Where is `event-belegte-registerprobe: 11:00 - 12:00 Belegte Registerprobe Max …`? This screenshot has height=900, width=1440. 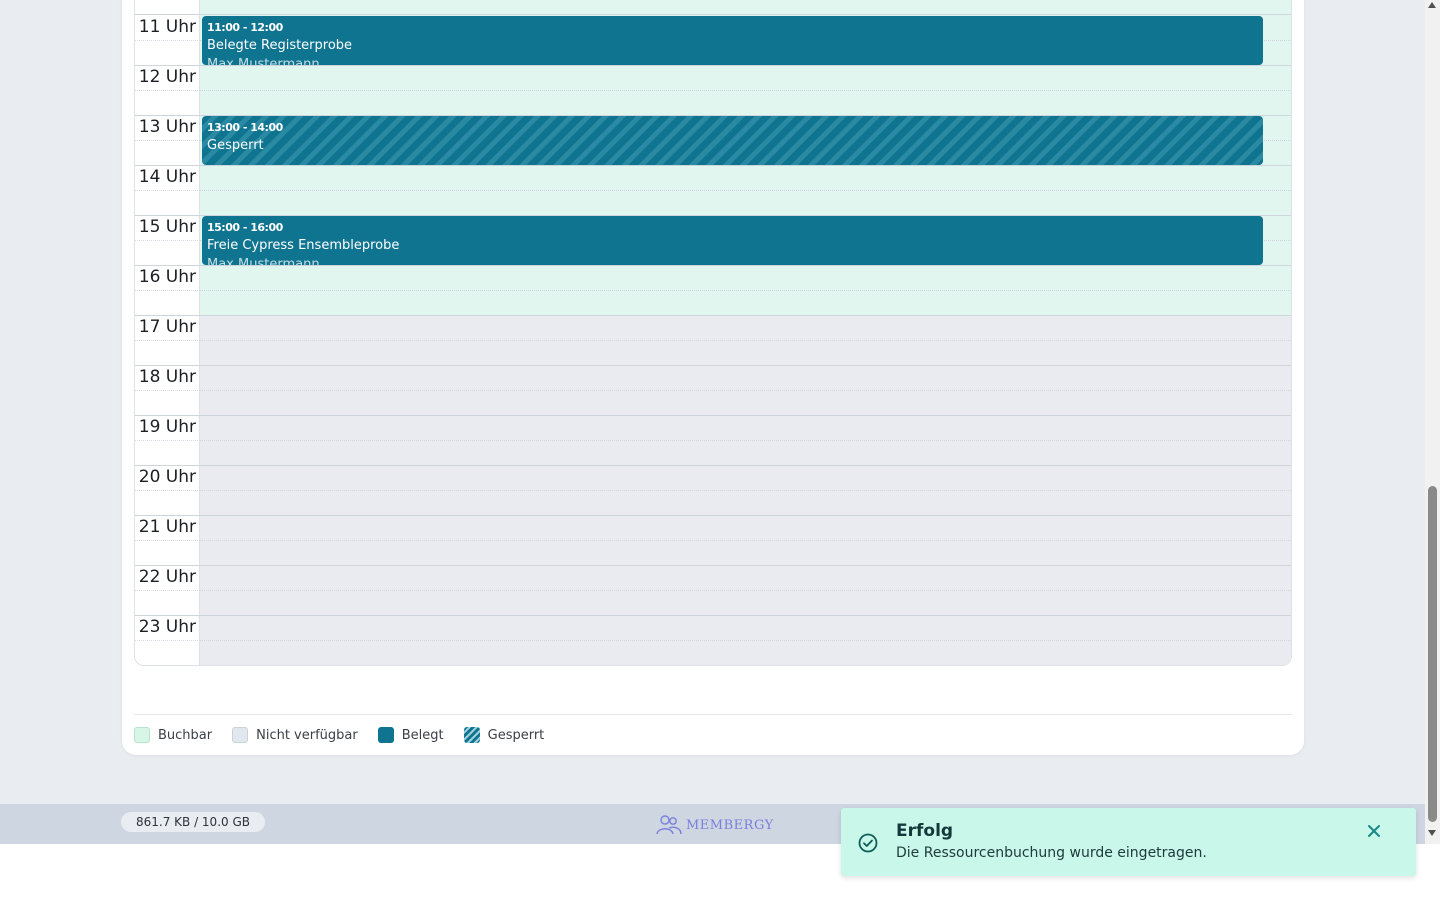 event-belegte-registerprobe: 11:00 - 12:00 Belegte Registerprobe Max … is located at coordinates (732, 40).